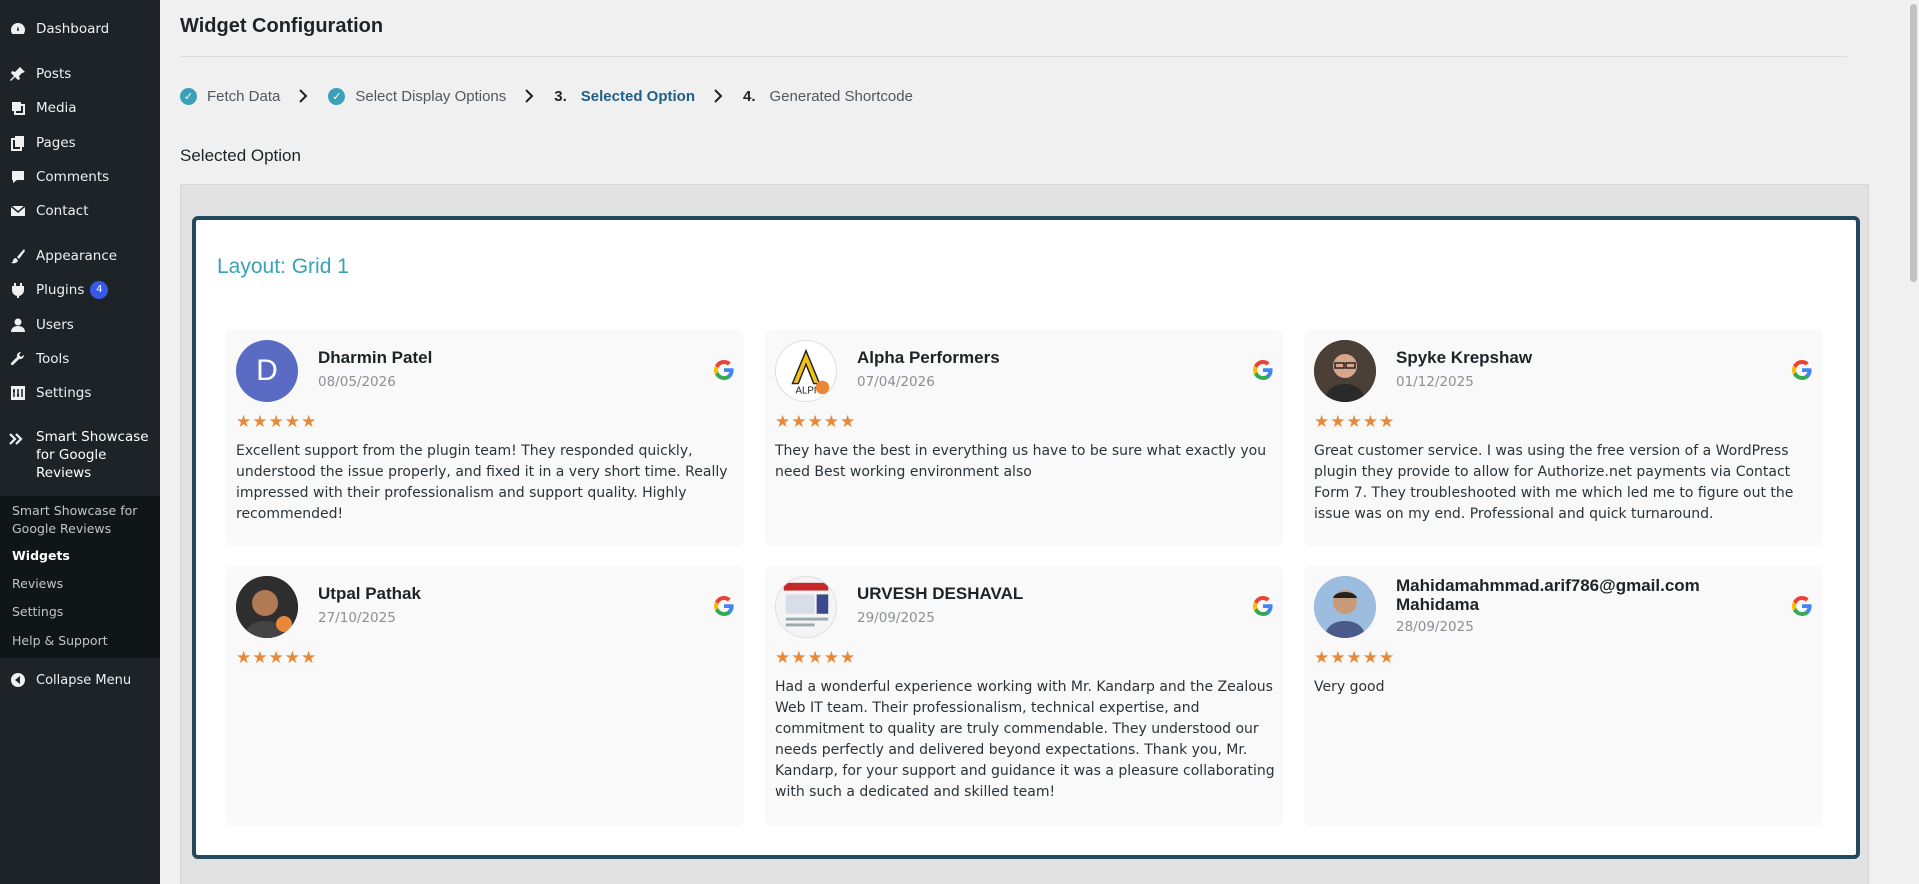  I want to click on media-icon, so click(18, 108).